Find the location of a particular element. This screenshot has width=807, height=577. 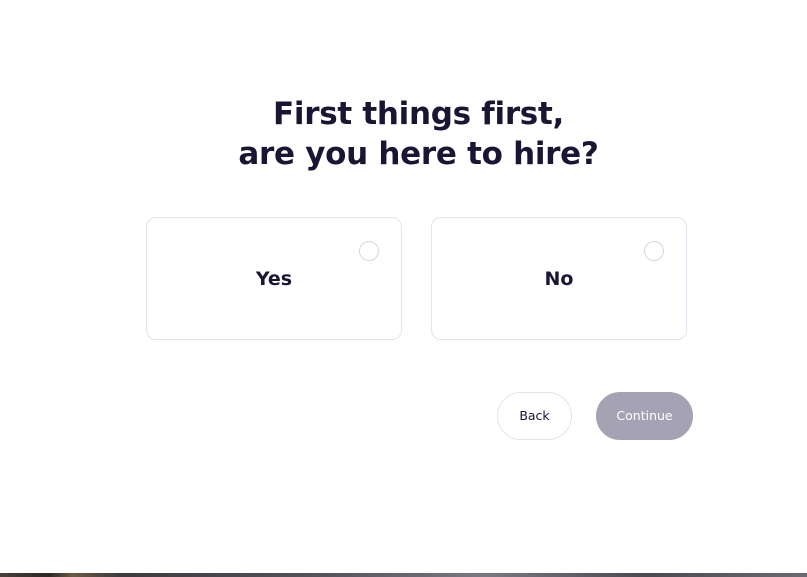

back-button: Back is located at coordinates (534, 416).